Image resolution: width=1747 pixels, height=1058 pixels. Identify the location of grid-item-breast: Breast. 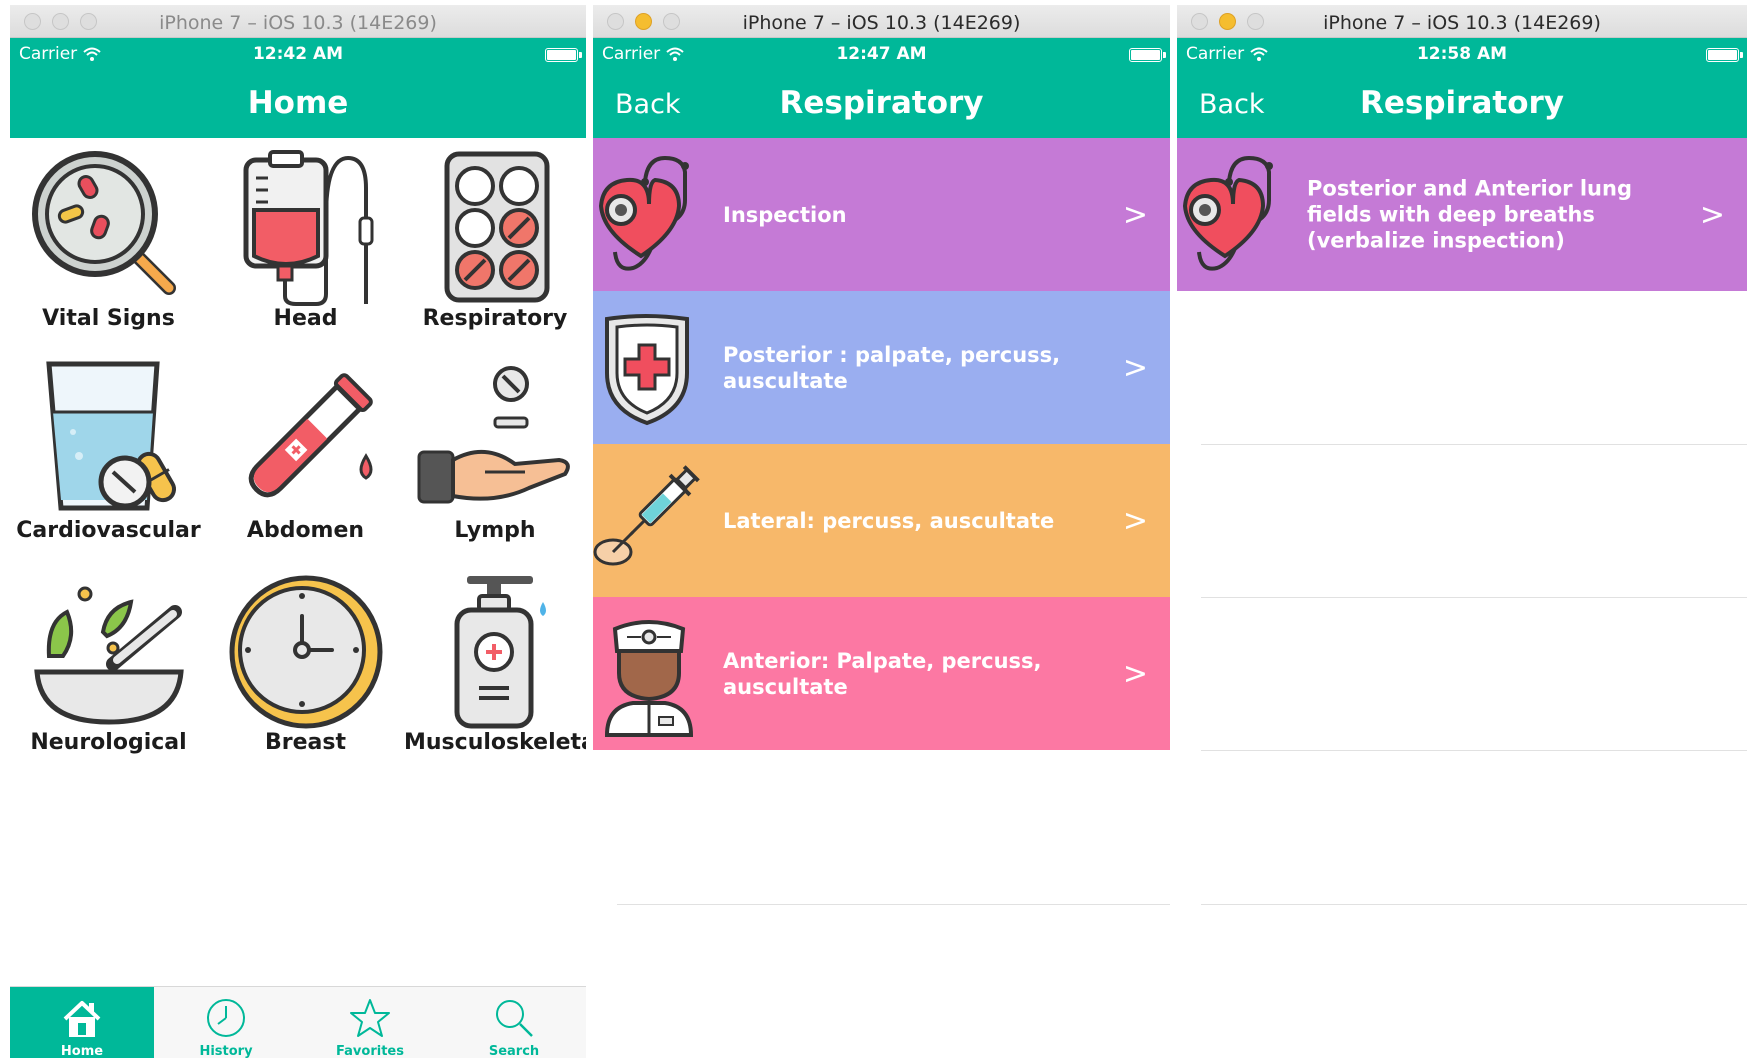
(305, 668).